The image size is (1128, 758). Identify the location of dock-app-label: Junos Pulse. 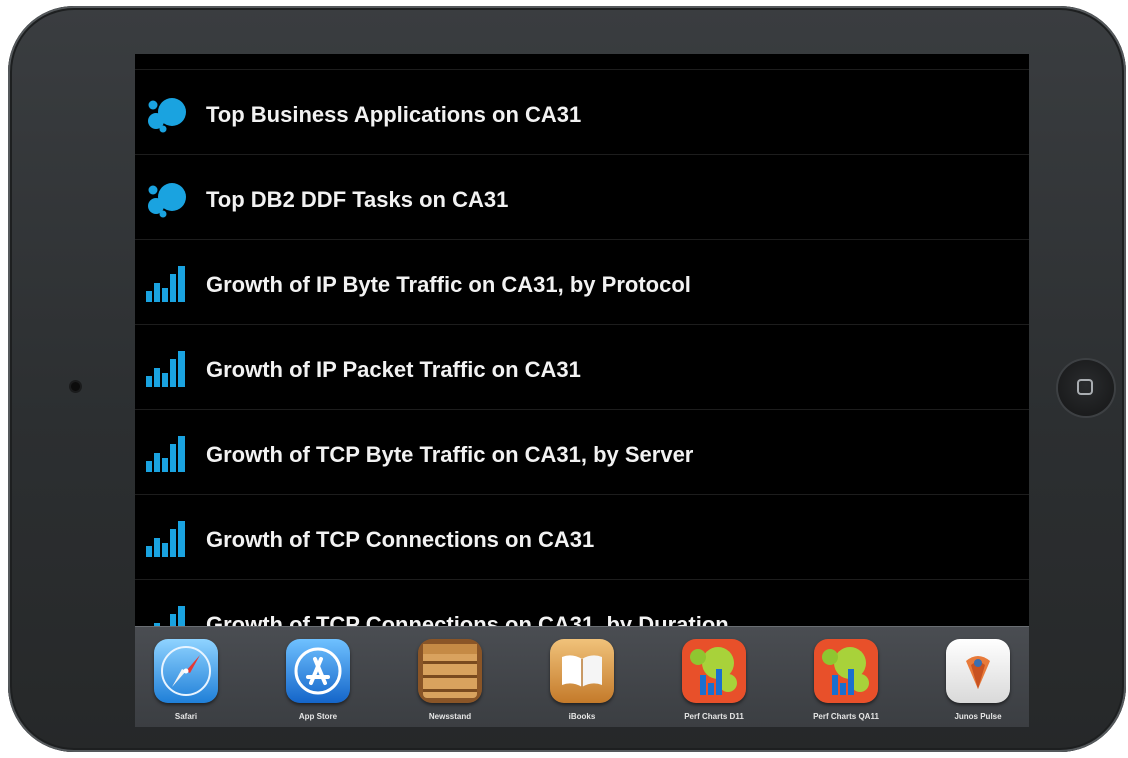
(978, 716).